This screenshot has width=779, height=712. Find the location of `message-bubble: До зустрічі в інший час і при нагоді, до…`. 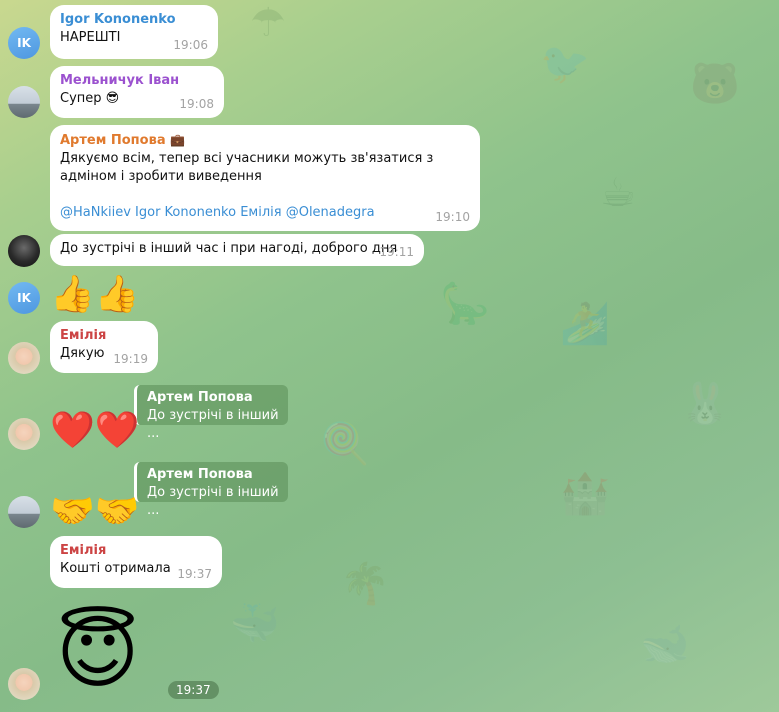

message-bubble: До зустрічі в інший час і при нагоді, до… is located at coordinates (237, 250).